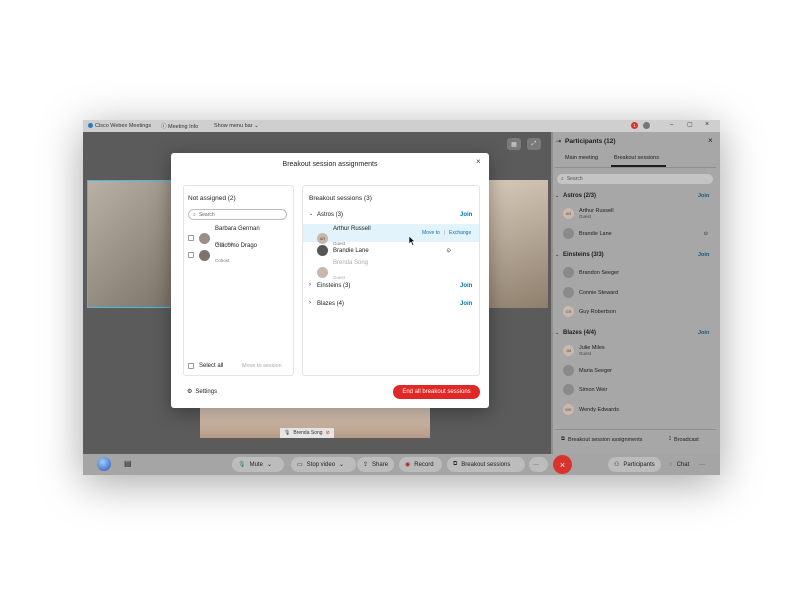  I want to click on notification-badge: 1, so click(634, 125).